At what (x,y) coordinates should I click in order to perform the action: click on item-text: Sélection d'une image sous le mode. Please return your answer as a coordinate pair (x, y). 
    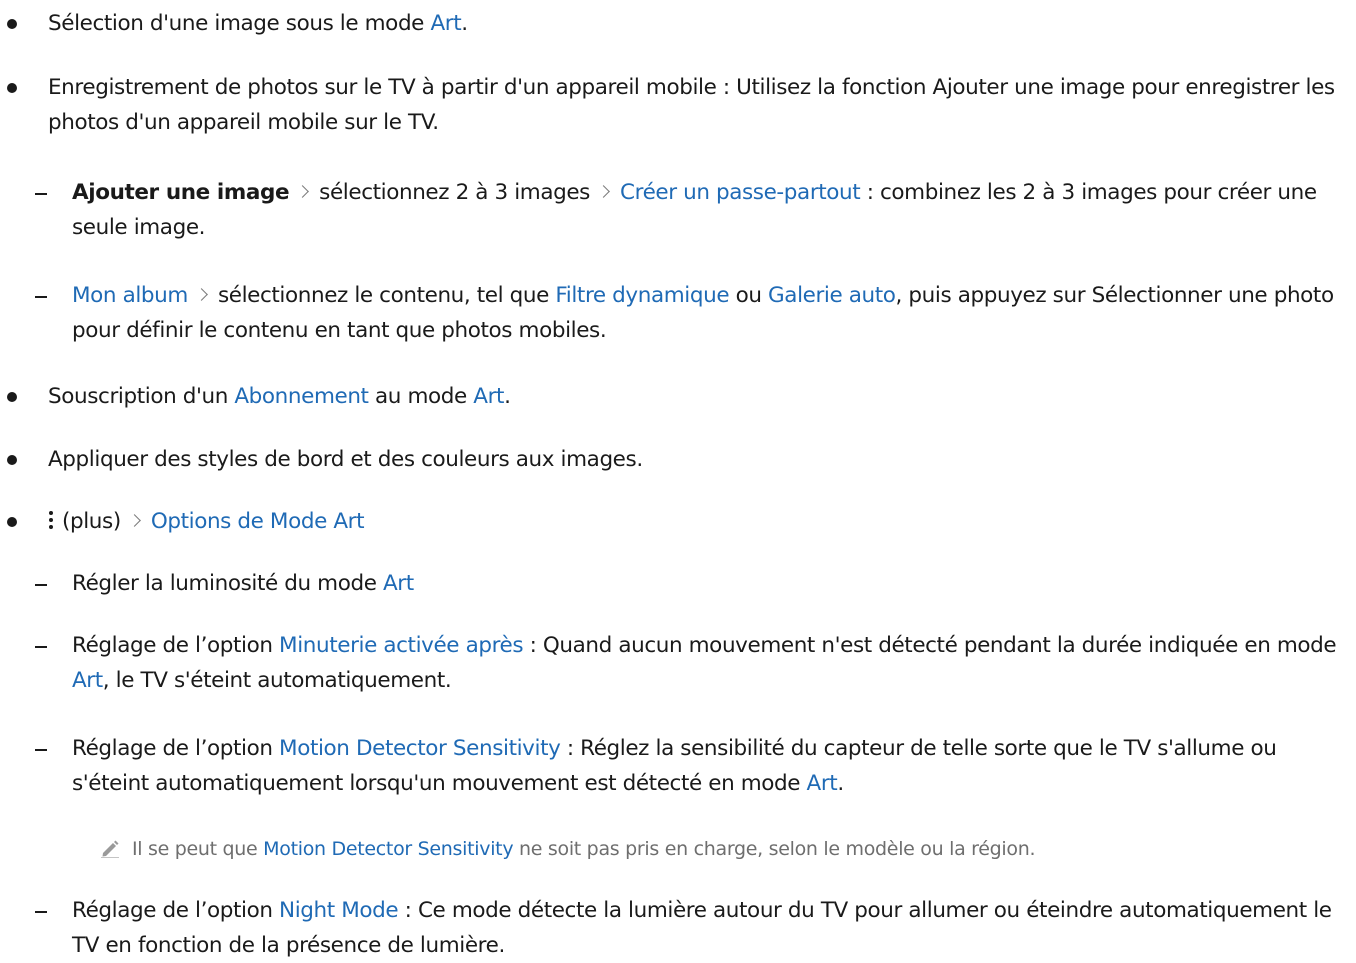
    Looking at the image, I should click on (239, 23).